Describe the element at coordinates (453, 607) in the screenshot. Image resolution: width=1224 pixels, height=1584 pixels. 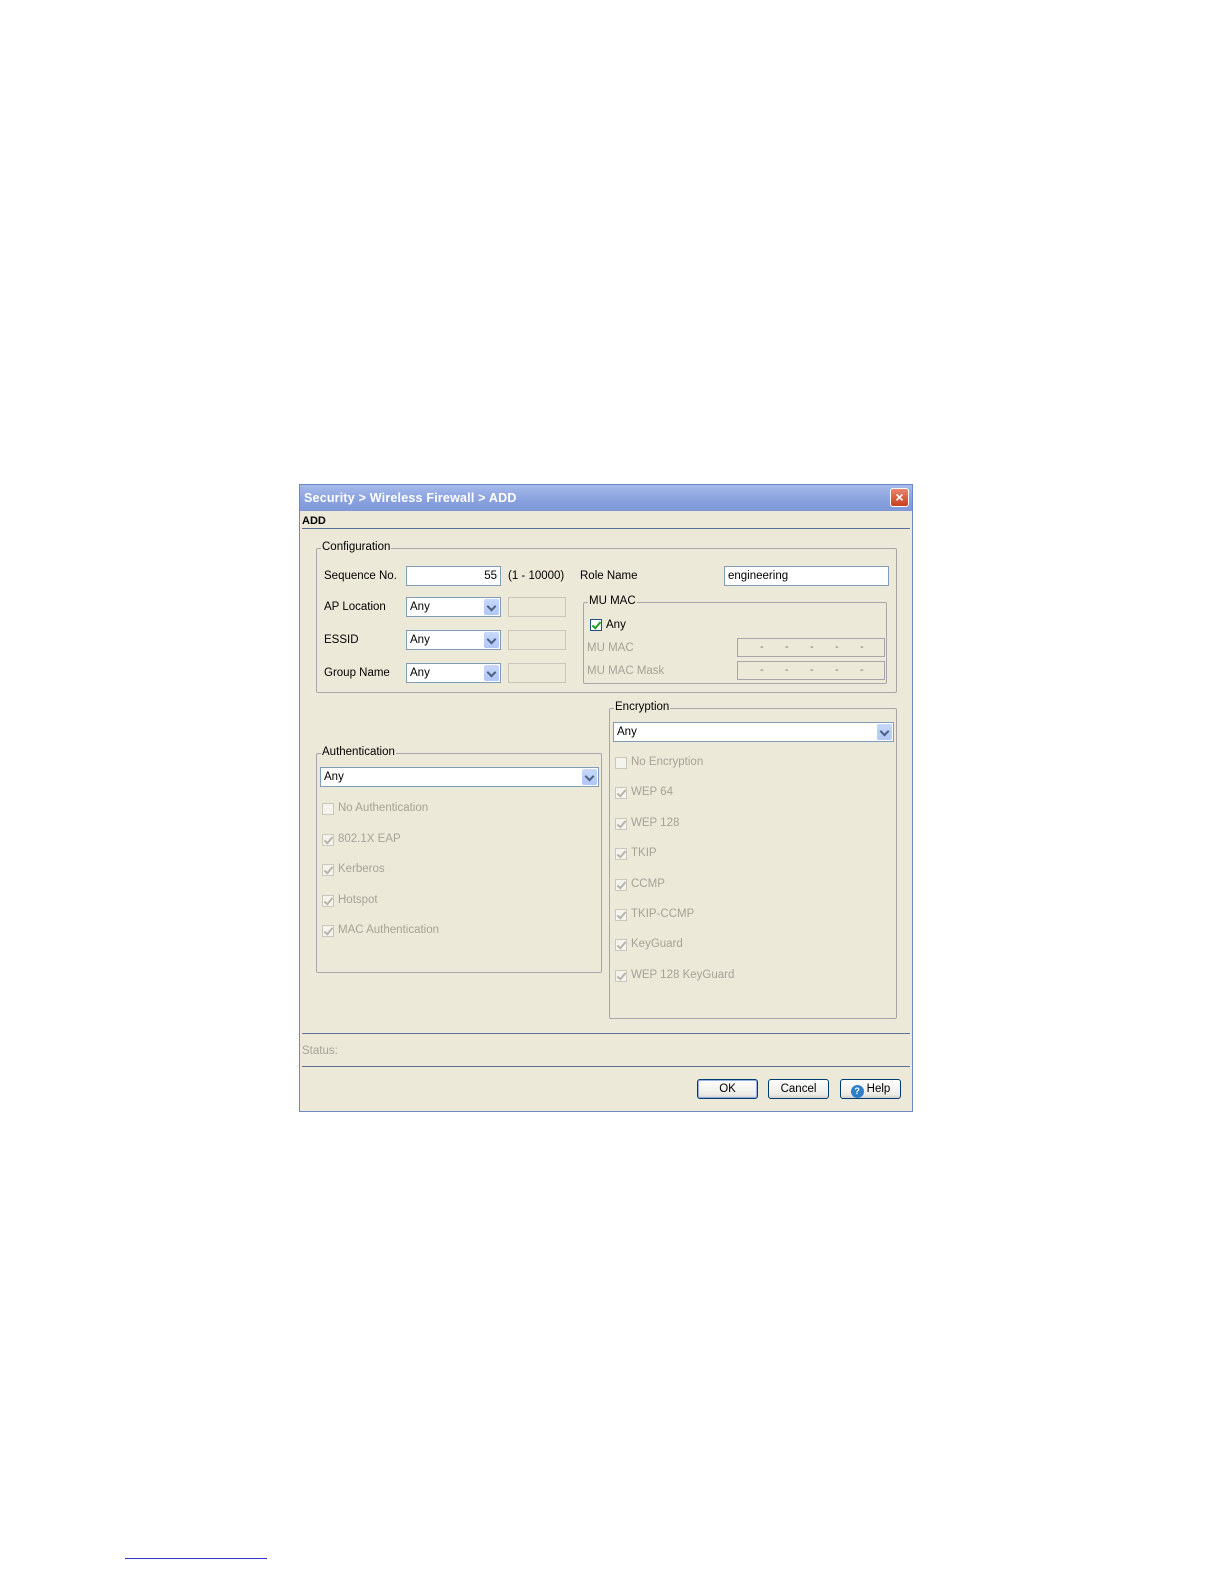
I see `ap-location-select: Any` at that location.